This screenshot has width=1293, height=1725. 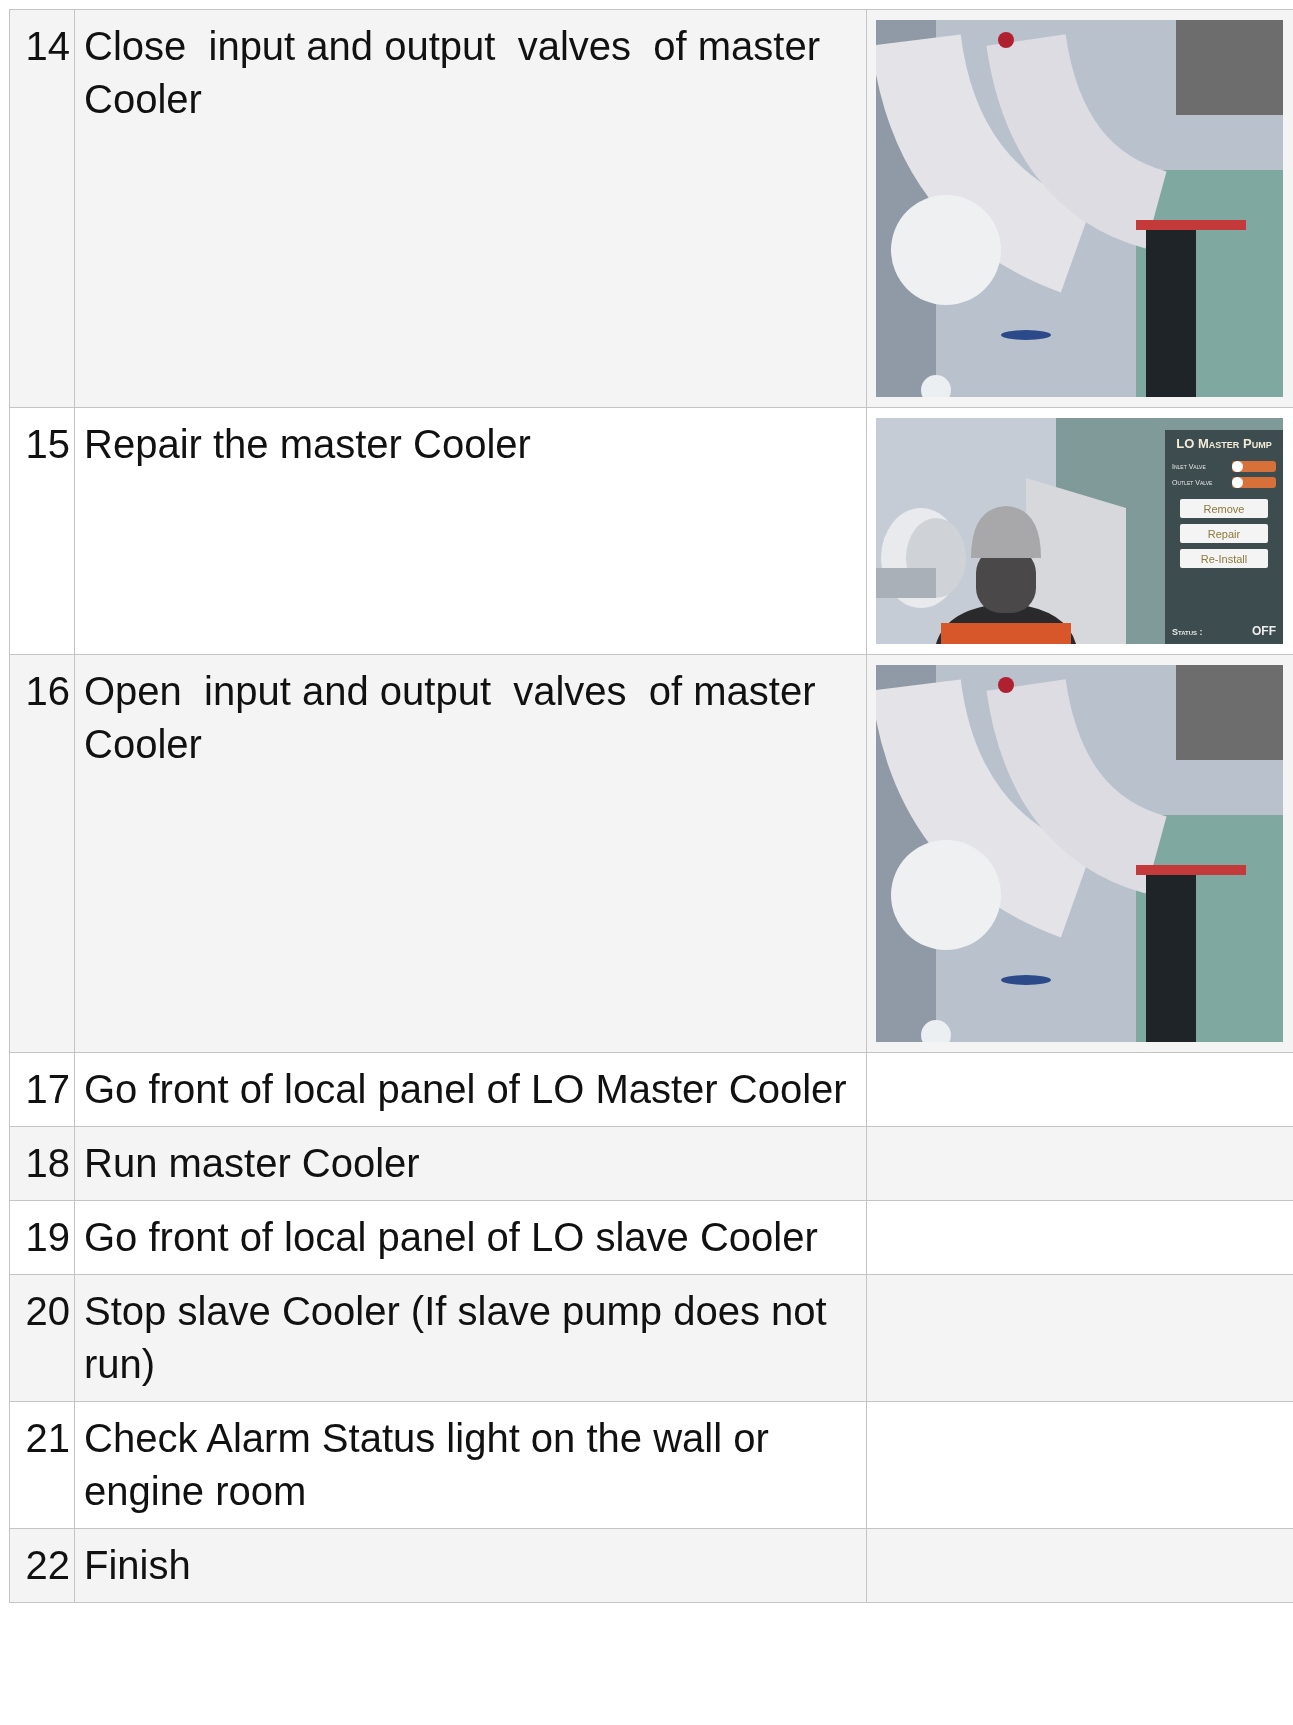 I want to click on step-text: Run master Cooler, so click(x=471, y=1163).